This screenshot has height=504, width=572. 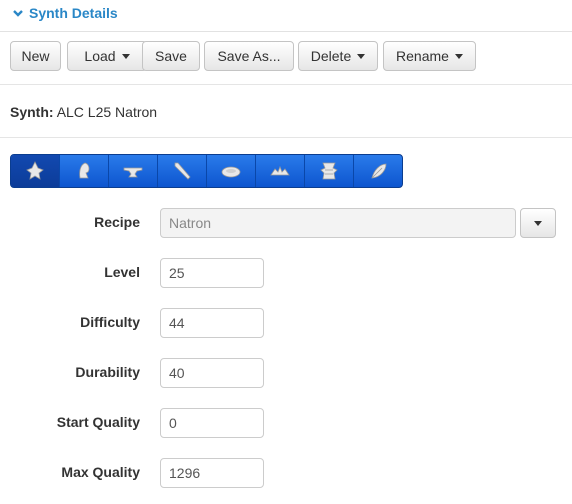 I want to click on class-button-goldsmith, so click(x=280, y=171).